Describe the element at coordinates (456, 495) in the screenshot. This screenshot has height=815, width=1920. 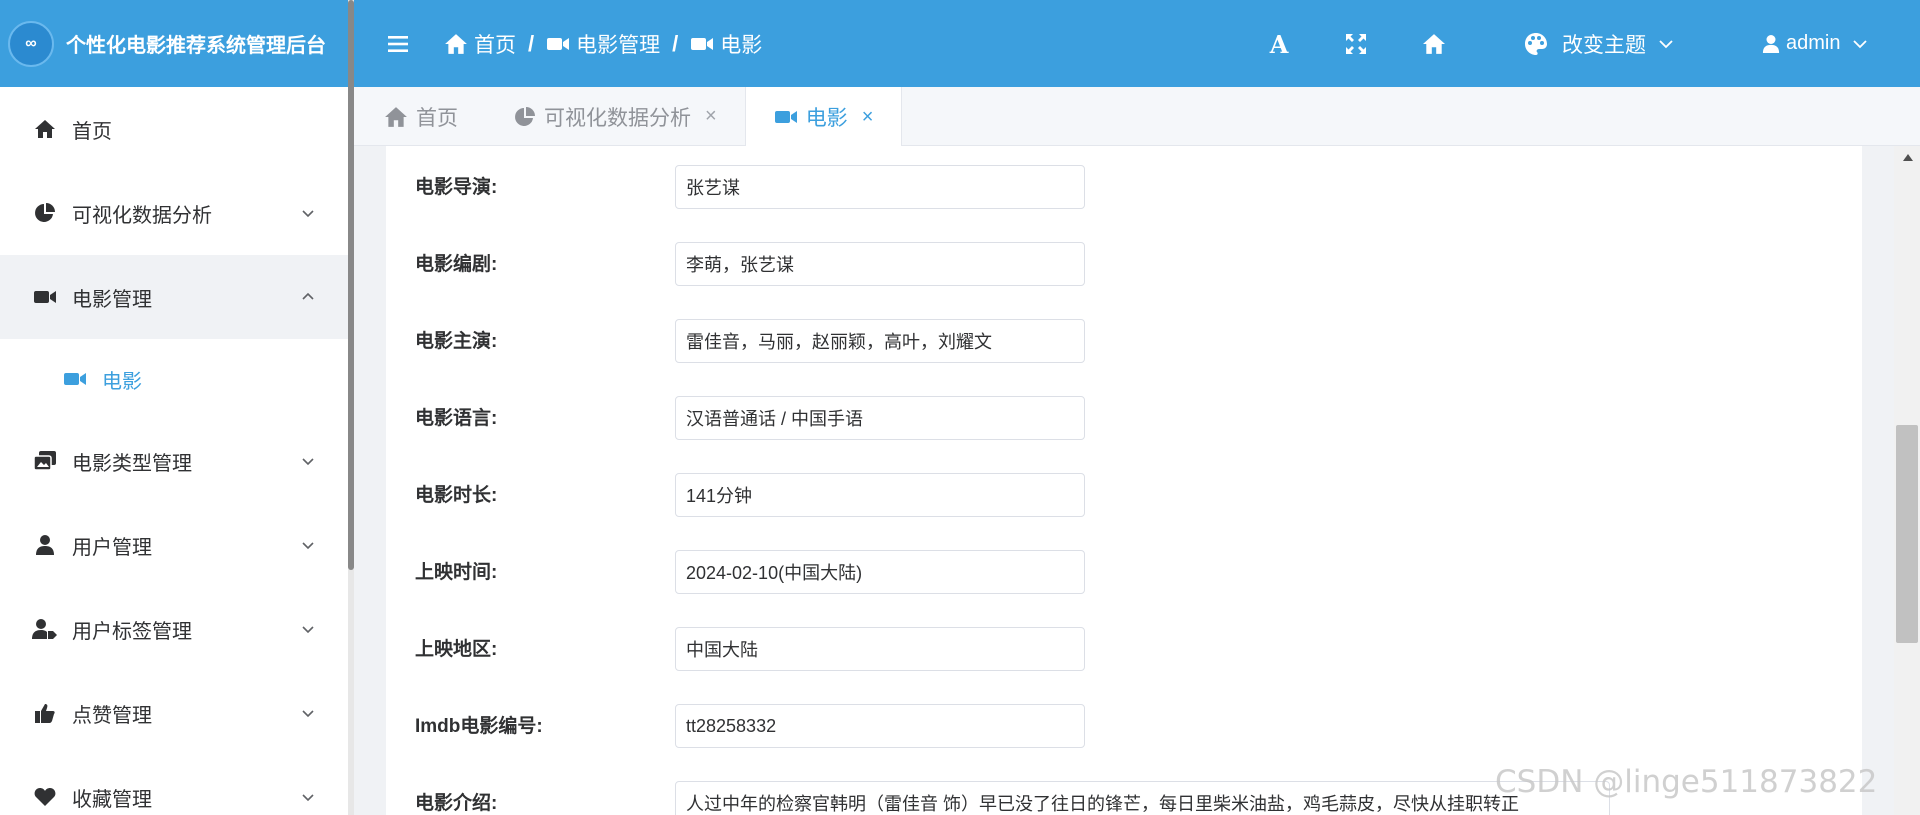
I see `duration-label: 电影时长:` at that location.